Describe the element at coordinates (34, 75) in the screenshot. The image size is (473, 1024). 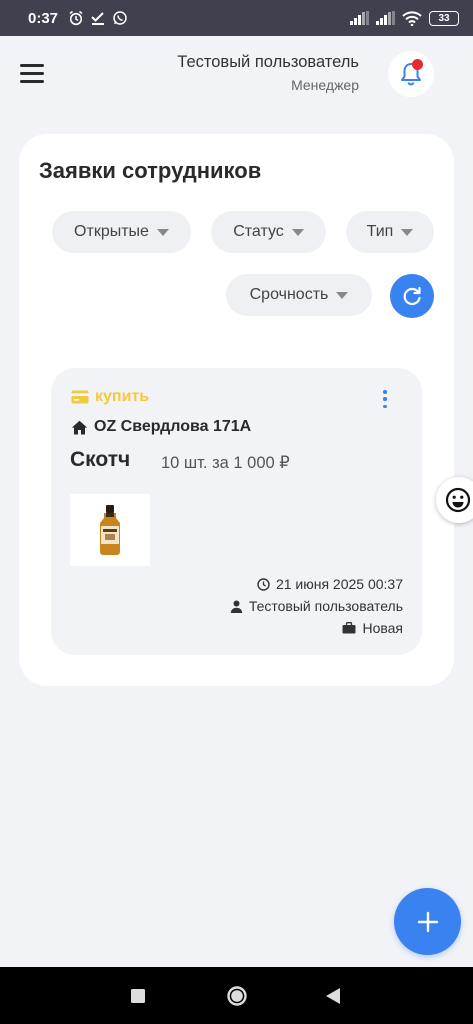
I see `menu-button` at that location.